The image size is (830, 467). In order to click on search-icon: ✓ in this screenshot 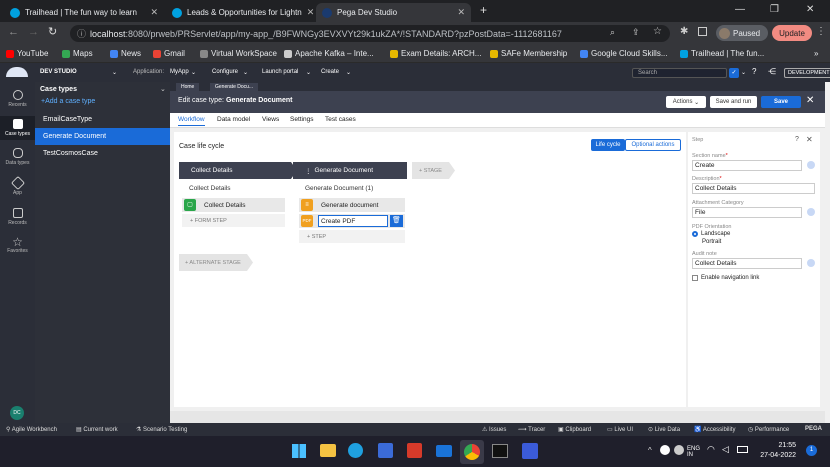, I will do `click(734, 73)`.